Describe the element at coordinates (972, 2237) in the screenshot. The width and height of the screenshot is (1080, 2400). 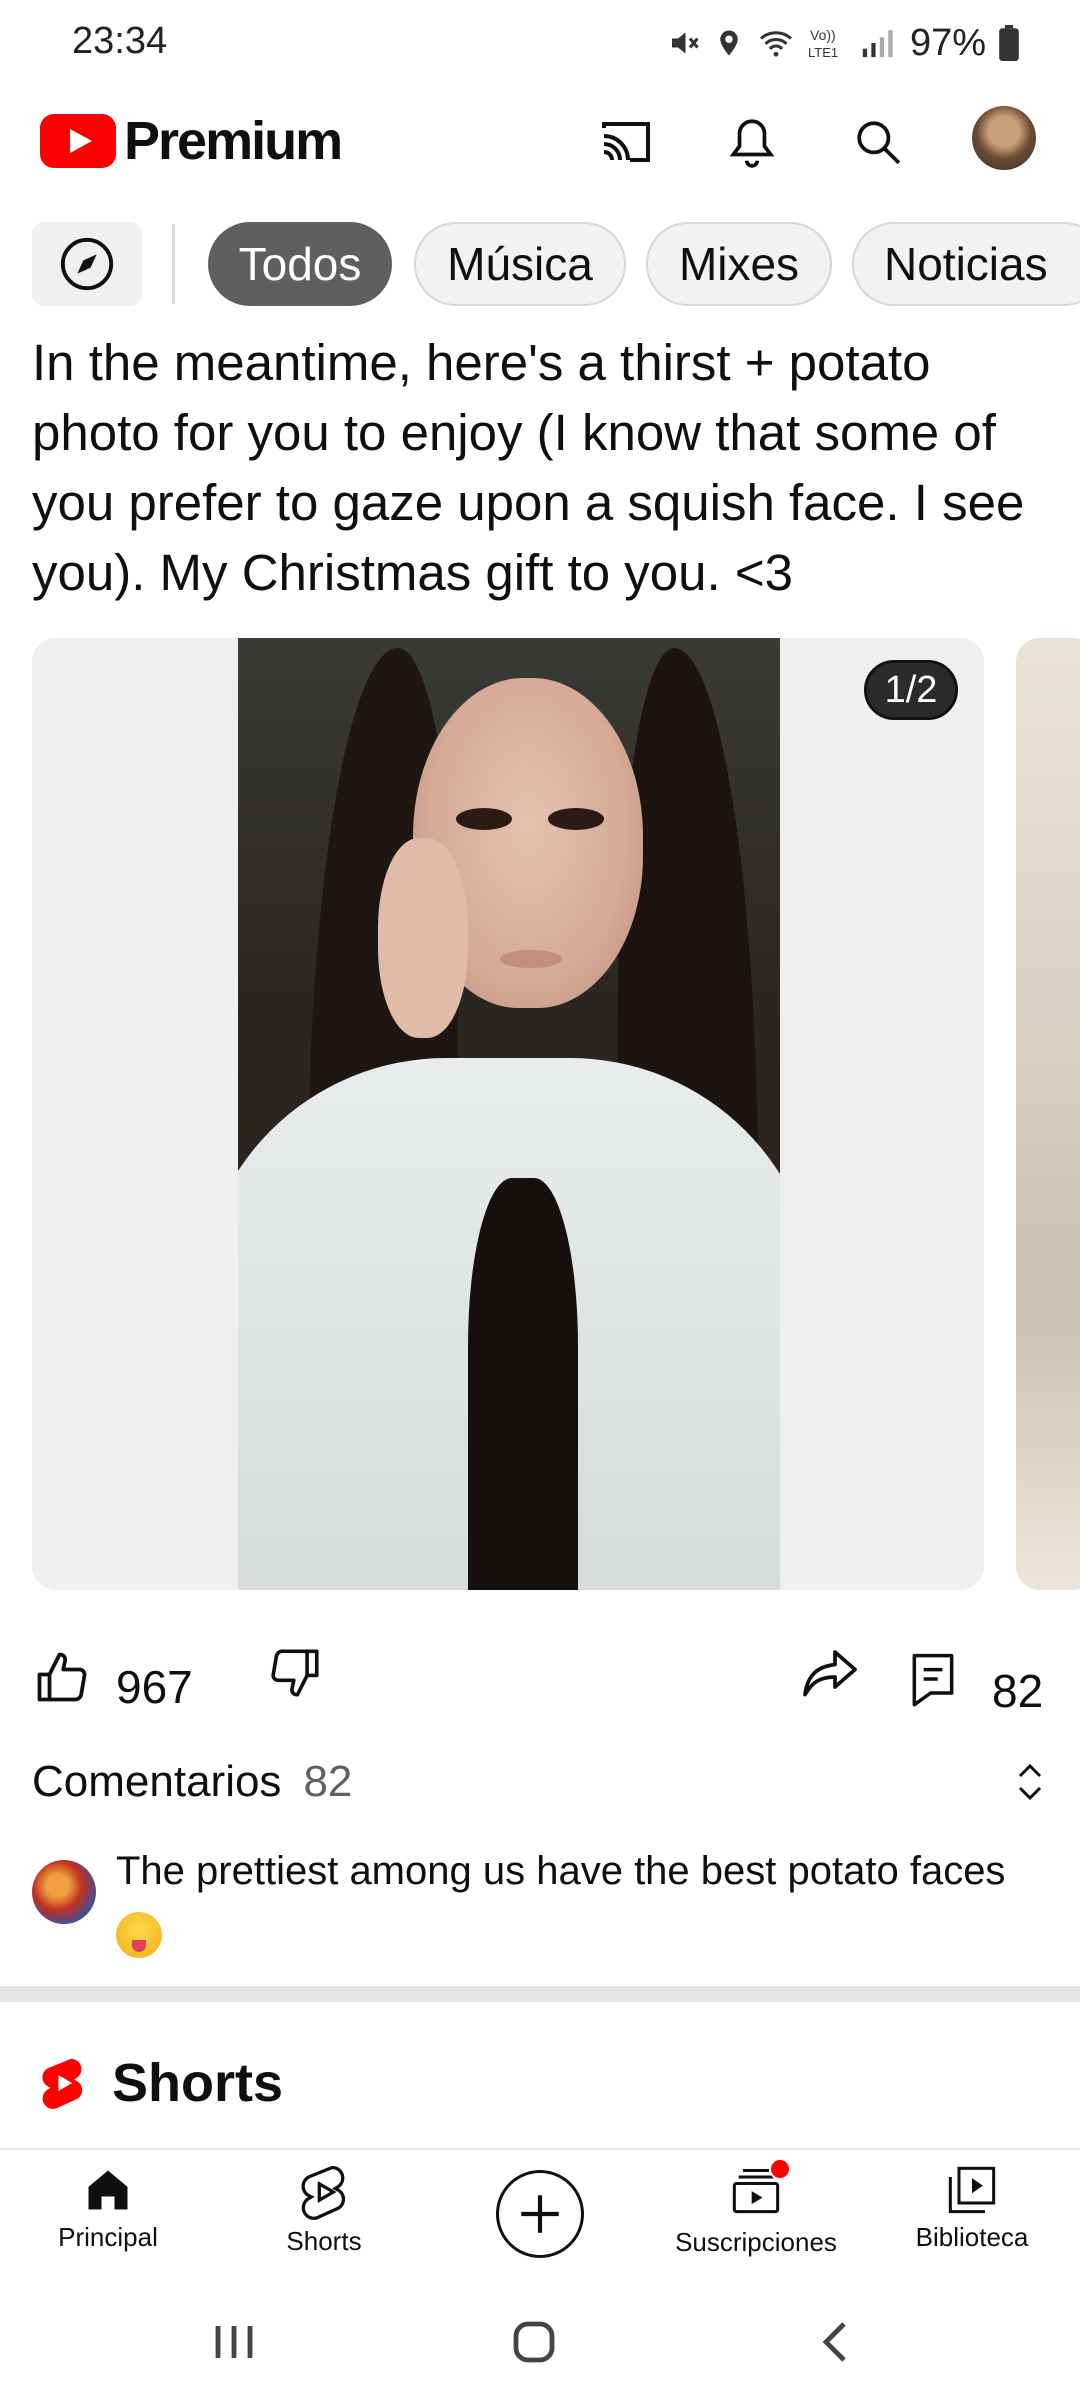
I see `nav-label-biblioteca: Biblioteca` at that location.